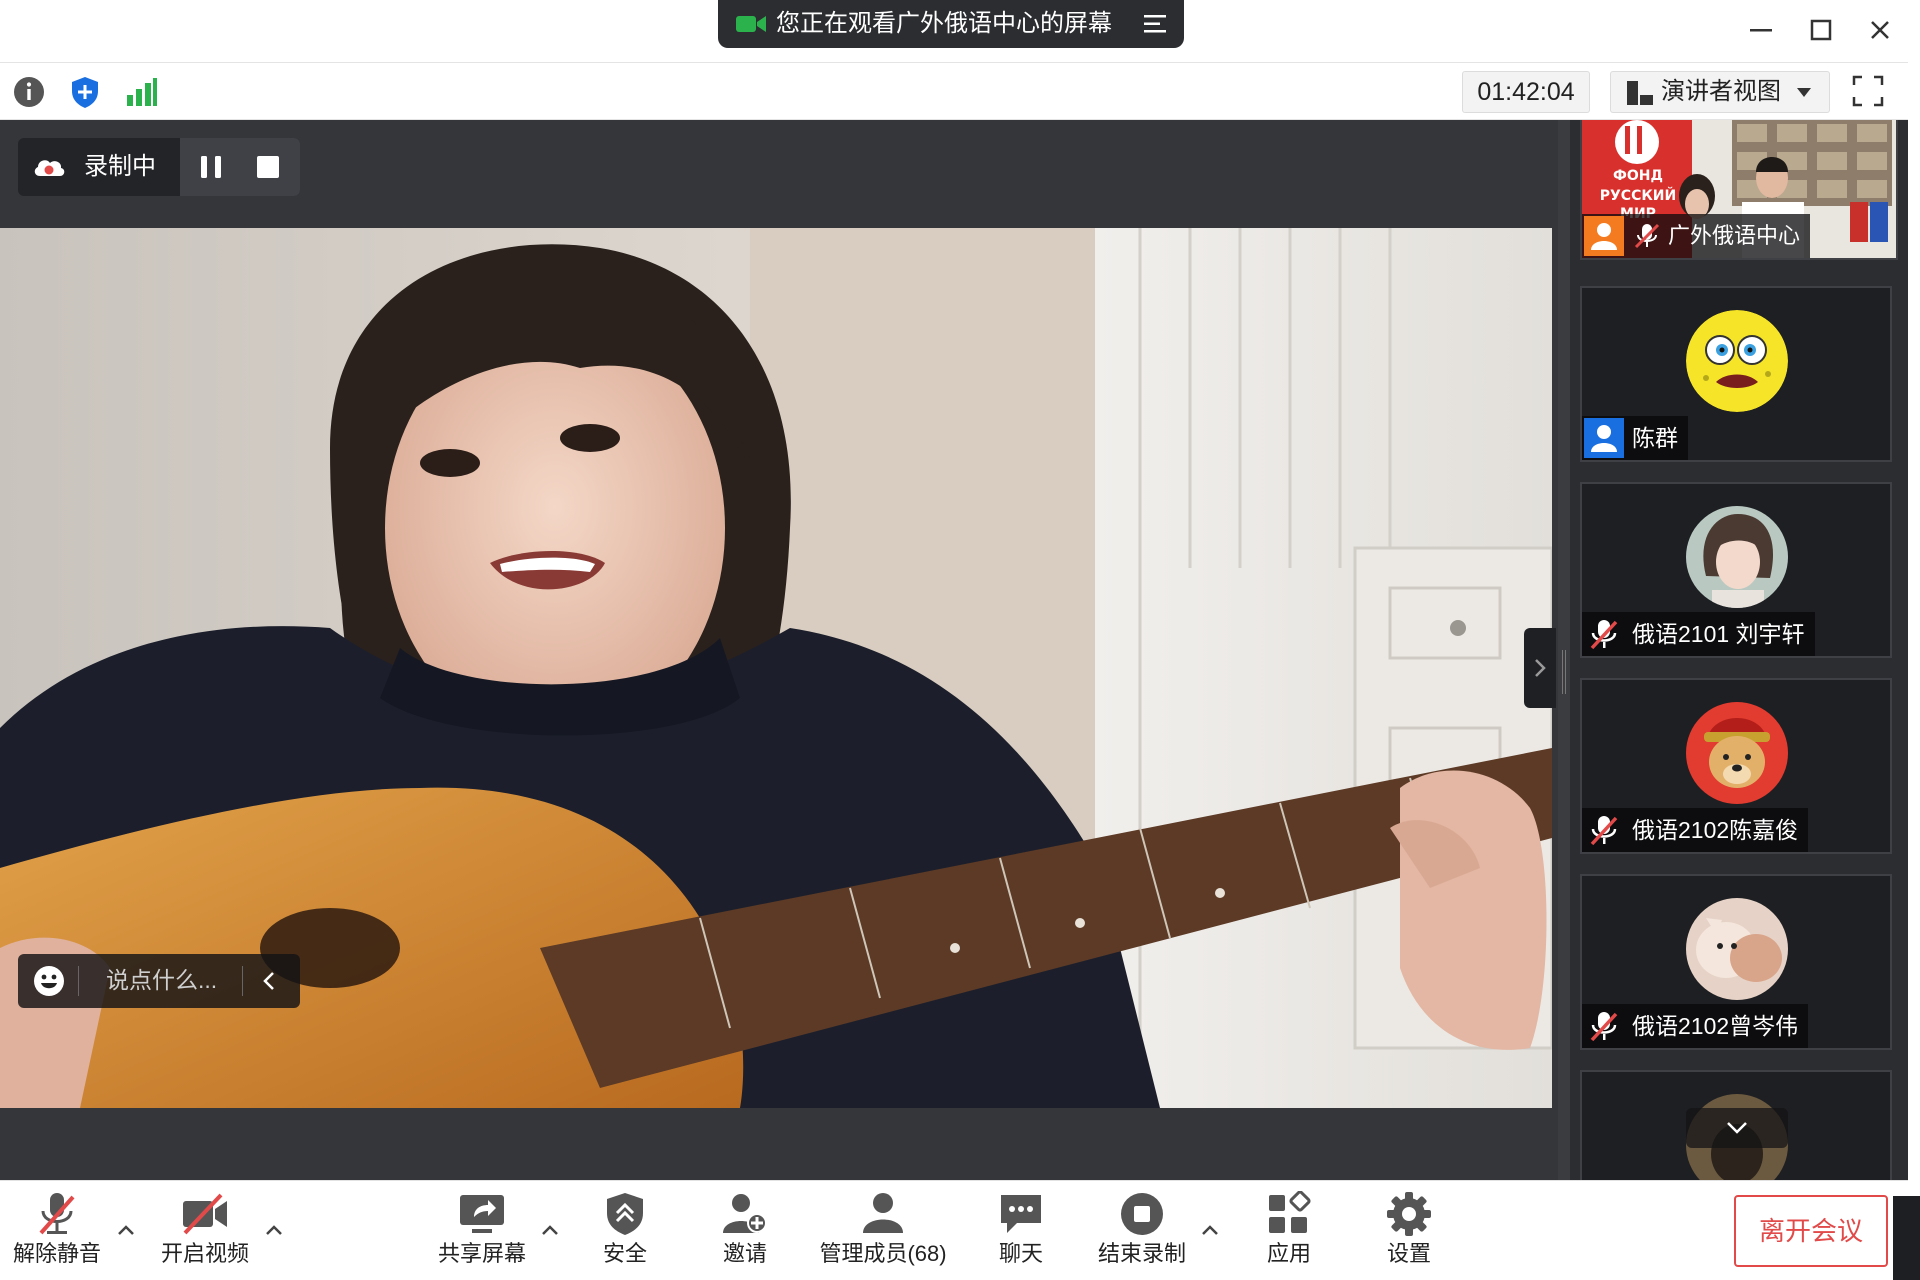 Image resolution: width=1920 pixels, height=1280 pixels. What do you see at coordinates (1880, 30) in the screenshot?
I see `close-icon` at bounding box center [1880, 30].